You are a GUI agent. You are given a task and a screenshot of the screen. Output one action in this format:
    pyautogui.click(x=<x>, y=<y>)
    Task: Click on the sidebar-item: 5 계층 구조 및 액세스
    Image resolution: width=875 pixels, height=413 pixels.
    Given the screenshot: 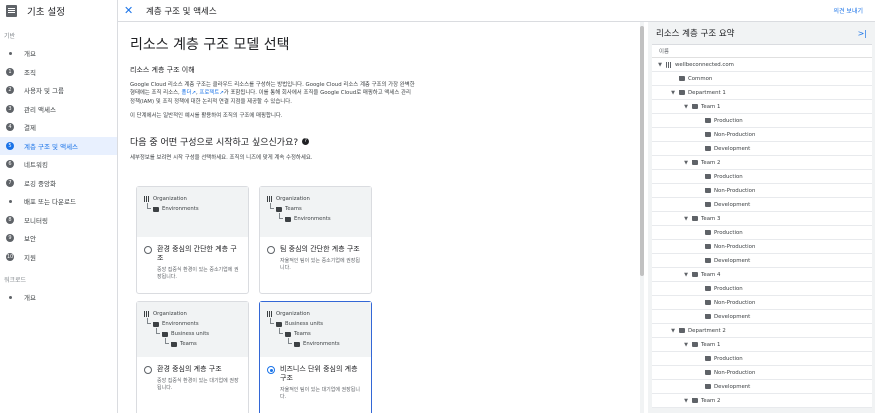 What is the action you would take?
    pyautogui.click(x=58, y=145)
    